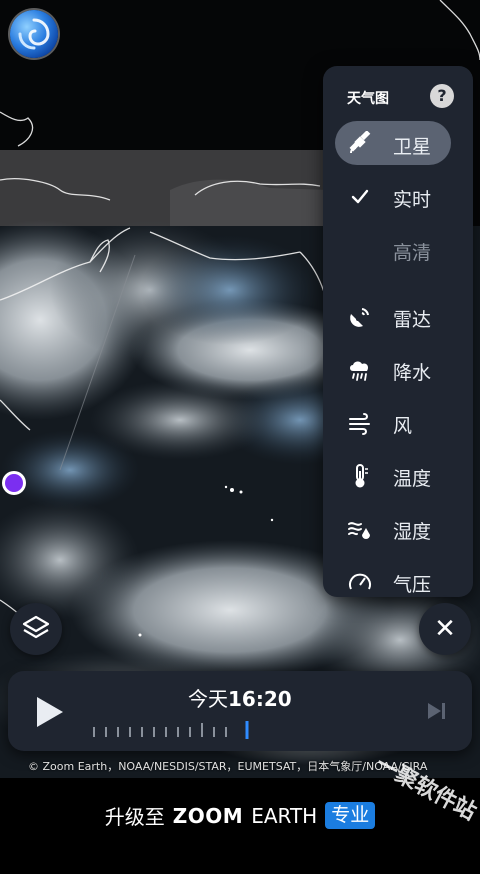  What do you see at coordinates (412, 532) in the screenshot?
I see `menu-item-label: 湿度` at bounding box center [412, 532].